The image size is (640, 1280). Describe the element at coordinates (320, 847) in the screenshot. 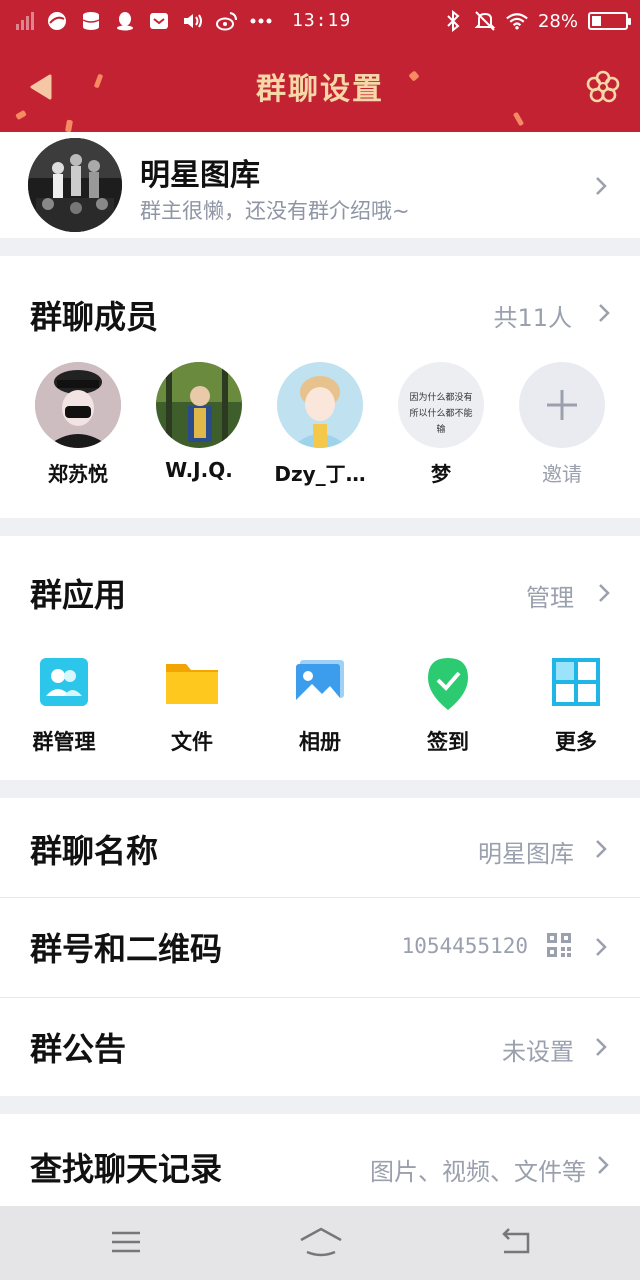

I see `group-name-row: 群聊名称 明星图库` at that location.